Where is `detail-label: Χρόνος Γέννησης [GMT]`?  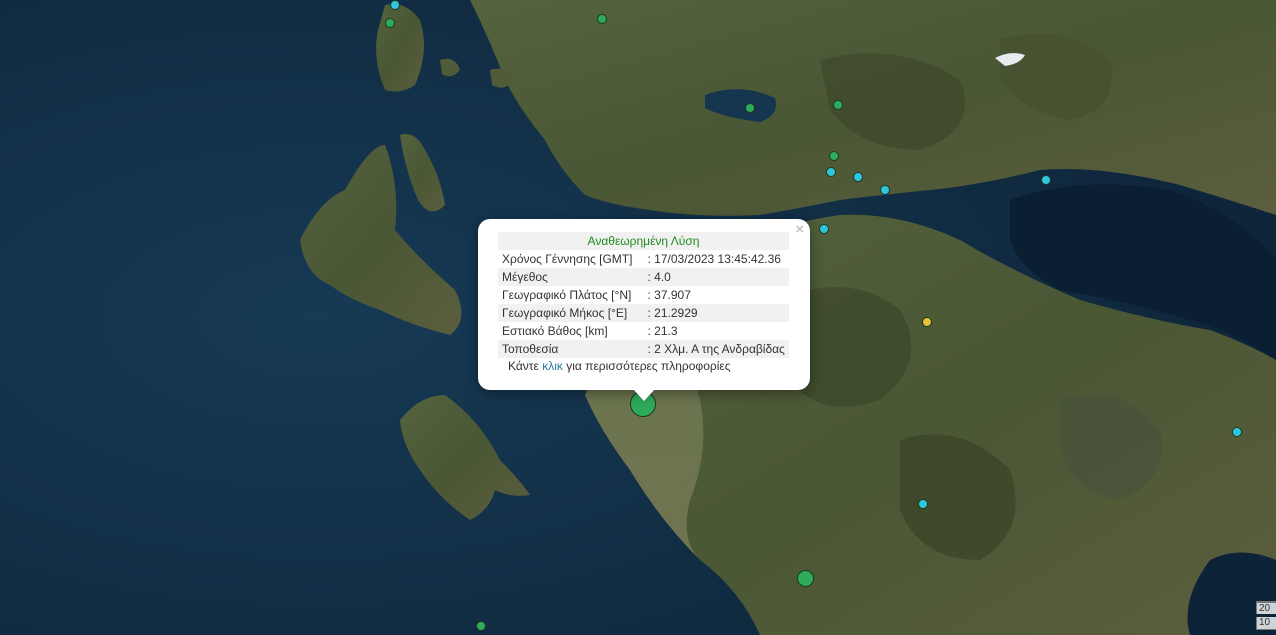 detail-label: Χρόνος Γέννησης [GMT] is located at coordinates (567, 259).